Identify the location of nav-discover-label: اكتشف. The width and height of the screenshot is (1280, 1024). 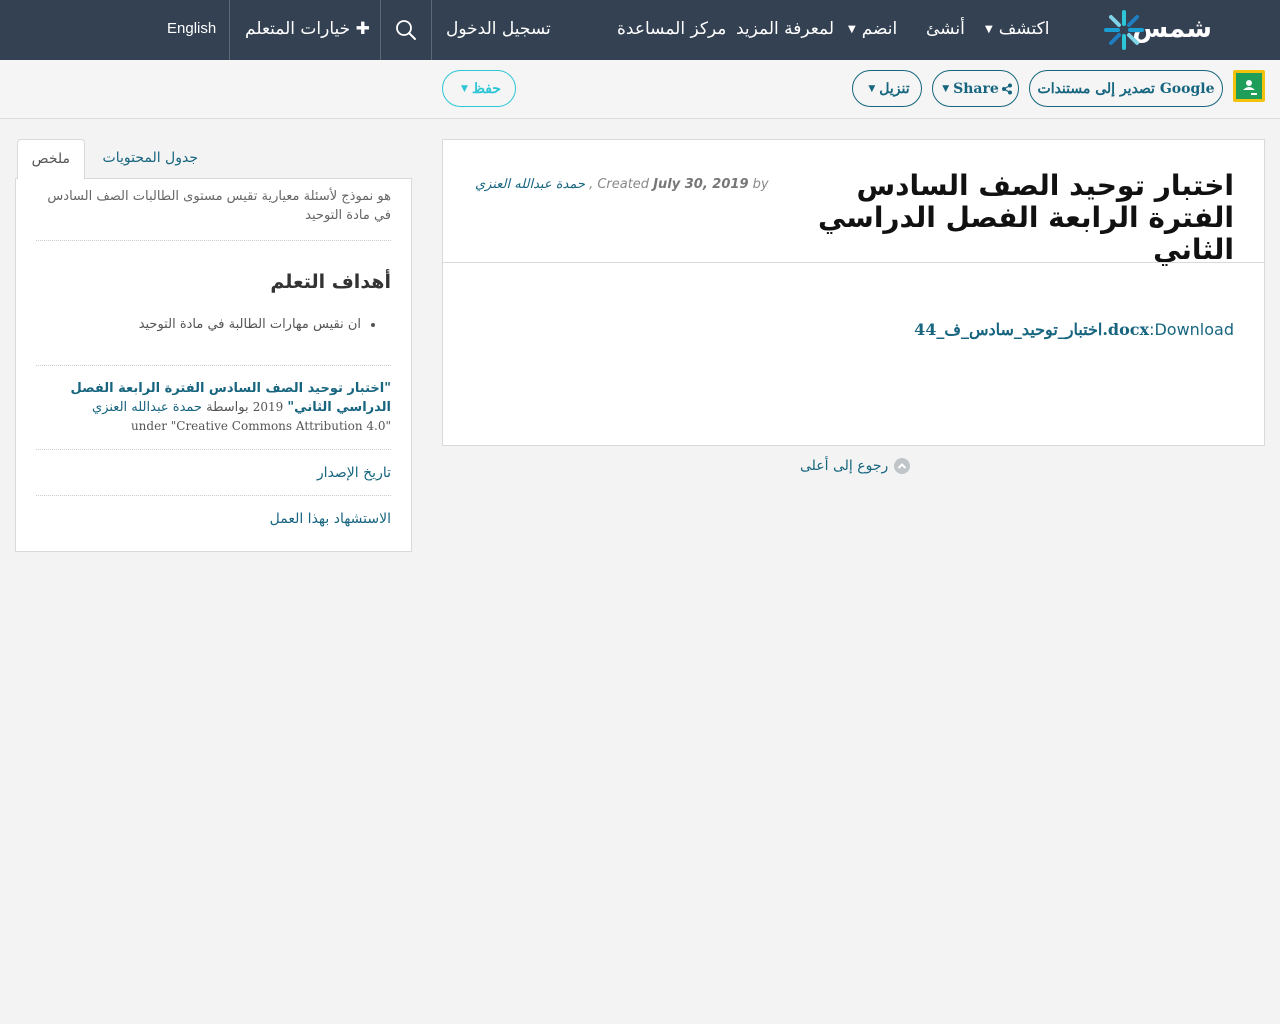
(1024, 29).